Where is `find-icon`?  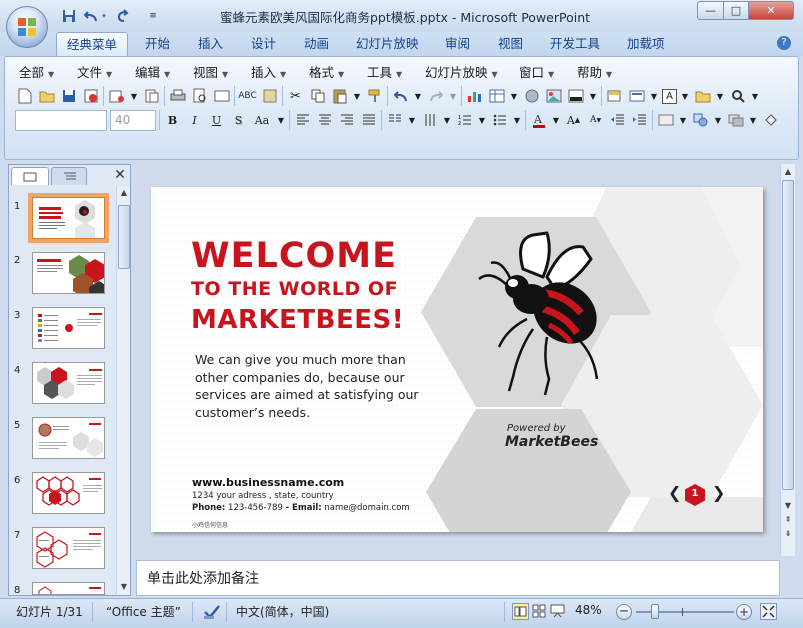
find-icon is located at coordinates (737, 96).